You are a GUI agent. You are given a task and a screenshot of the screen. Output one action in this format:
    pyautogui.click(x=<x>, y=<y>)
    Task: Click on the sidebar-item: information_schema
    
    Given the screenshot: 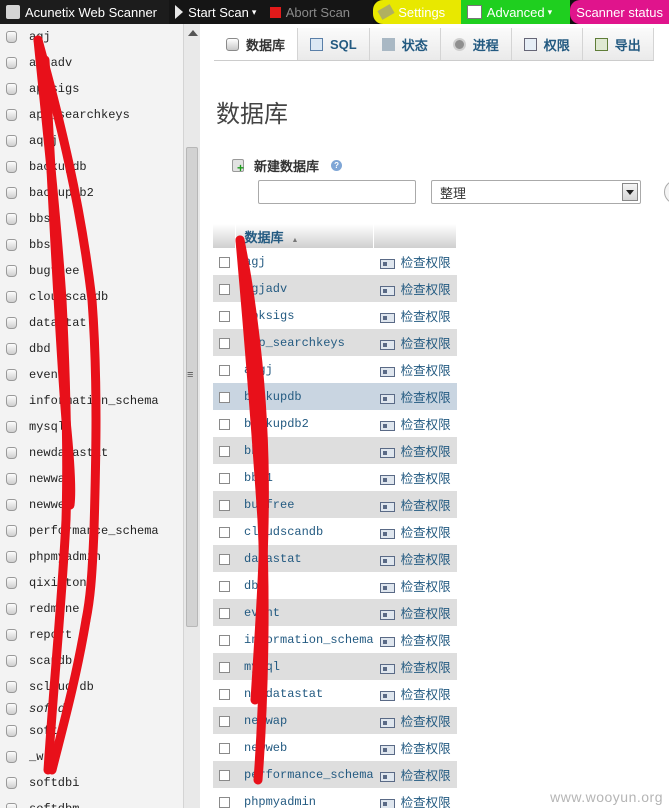 What is the action you would take?
    pyautogui.click(x=91, y=401)
    